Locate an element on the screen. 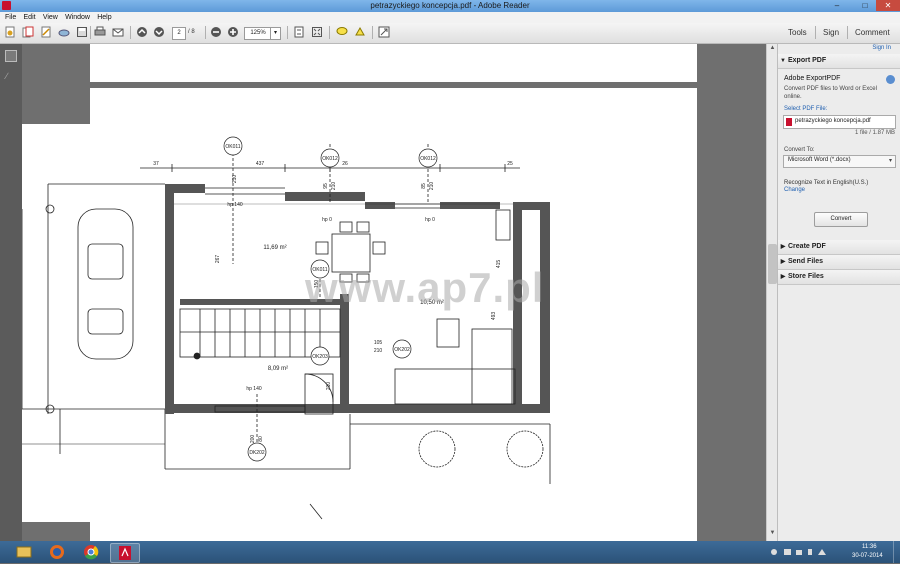 The width and height of the screenshot is (900, 564). sign-in-link: Sign In is located at coordinates (881, 48).